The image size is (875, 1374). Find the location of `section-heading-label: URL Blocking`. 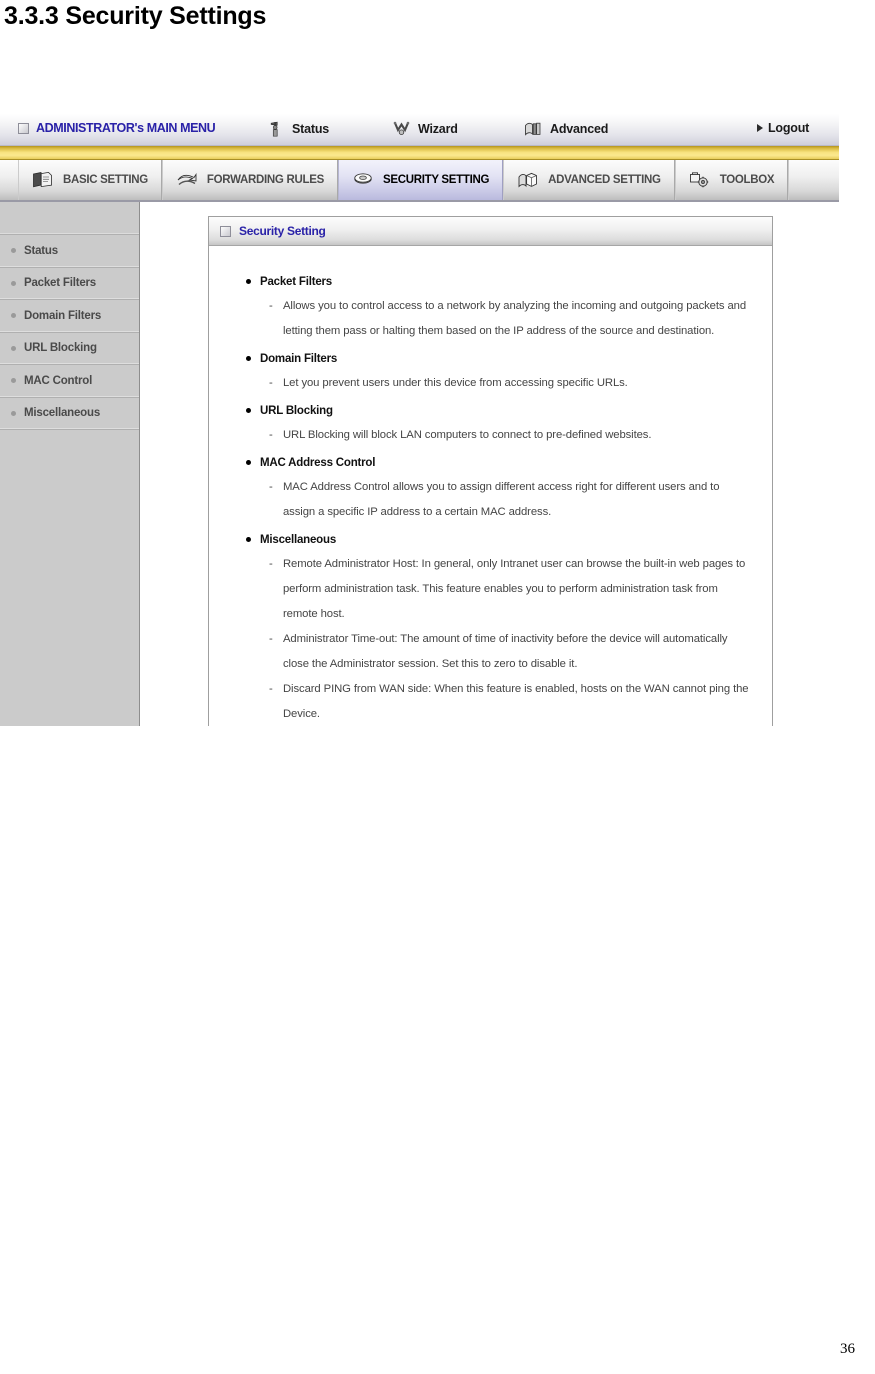

section-heading-label: URL Blocking is located at coordinates (296, 411).